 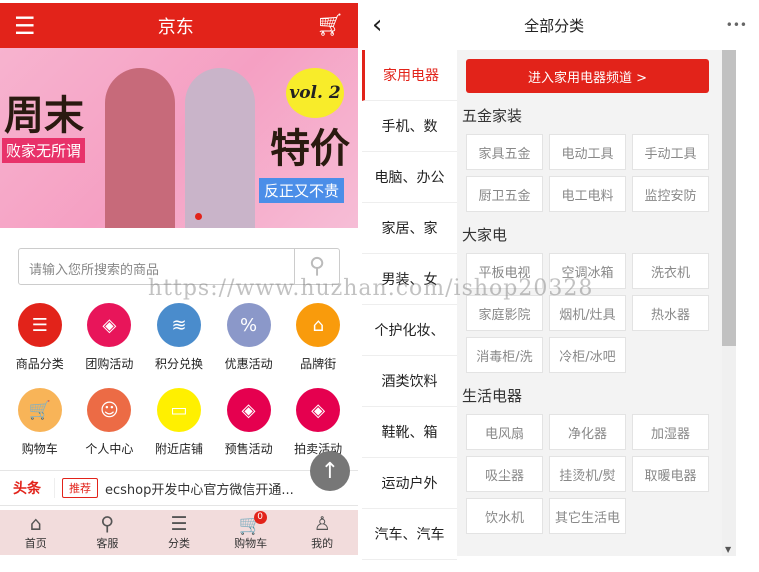 I want to click on shortcut-item: ☺ 个人中心, so click(x=109, y=422).